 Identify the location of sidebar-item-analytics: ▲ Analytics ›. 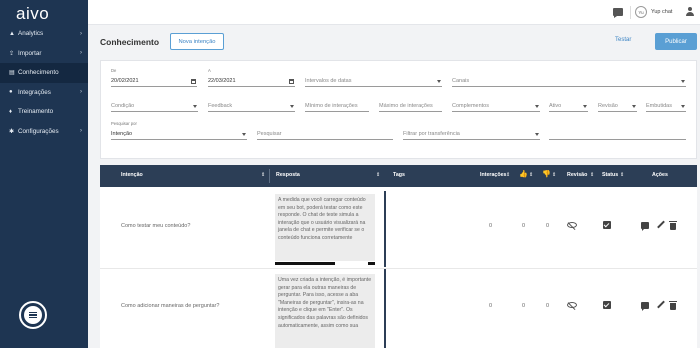
(44, 34).